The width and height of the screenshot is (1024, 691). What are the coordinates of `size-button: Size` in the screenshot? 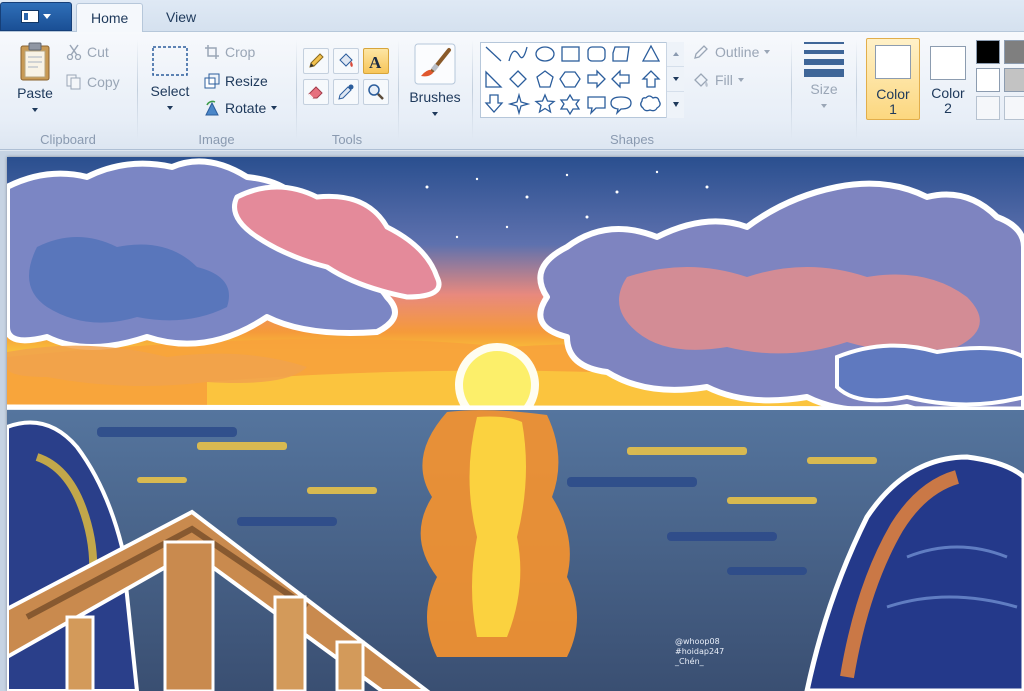 It's located at (824, 76).